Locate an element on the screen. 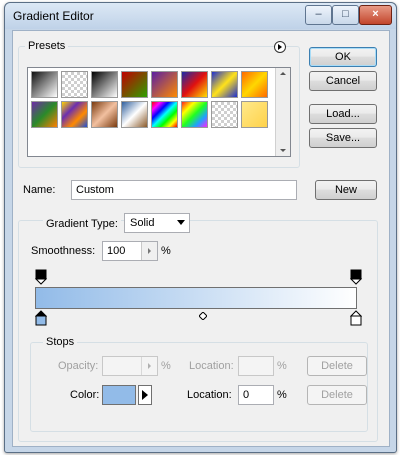 The height and width of the screenshot is (455, 400). preset-swatch-fg-transparent is located at coordinates (74, 84).